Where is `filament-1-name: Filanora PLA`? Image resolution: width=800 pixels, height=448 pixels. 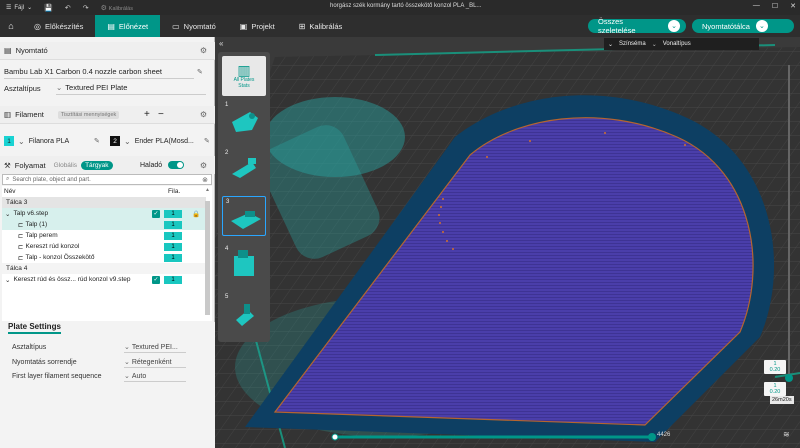 filament-1-name: Filanora PLA is located at coordinates (49, 141).